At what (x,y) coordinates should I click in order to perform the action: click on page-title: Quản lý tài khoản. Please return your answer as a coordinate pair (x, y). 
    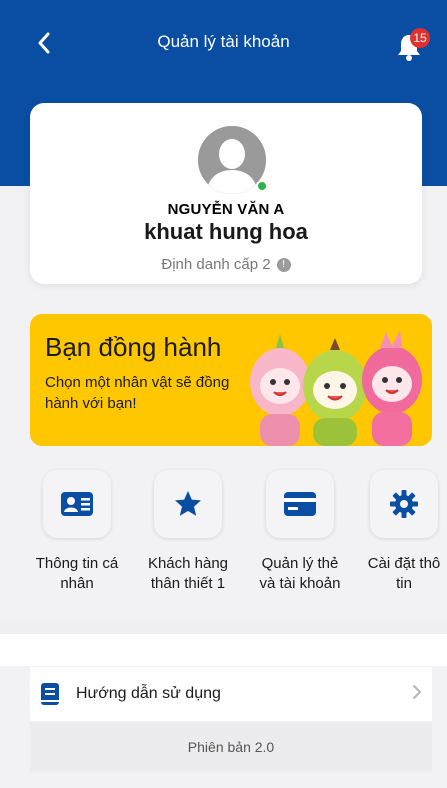
    Looking at the image, I should click on (223, 41).